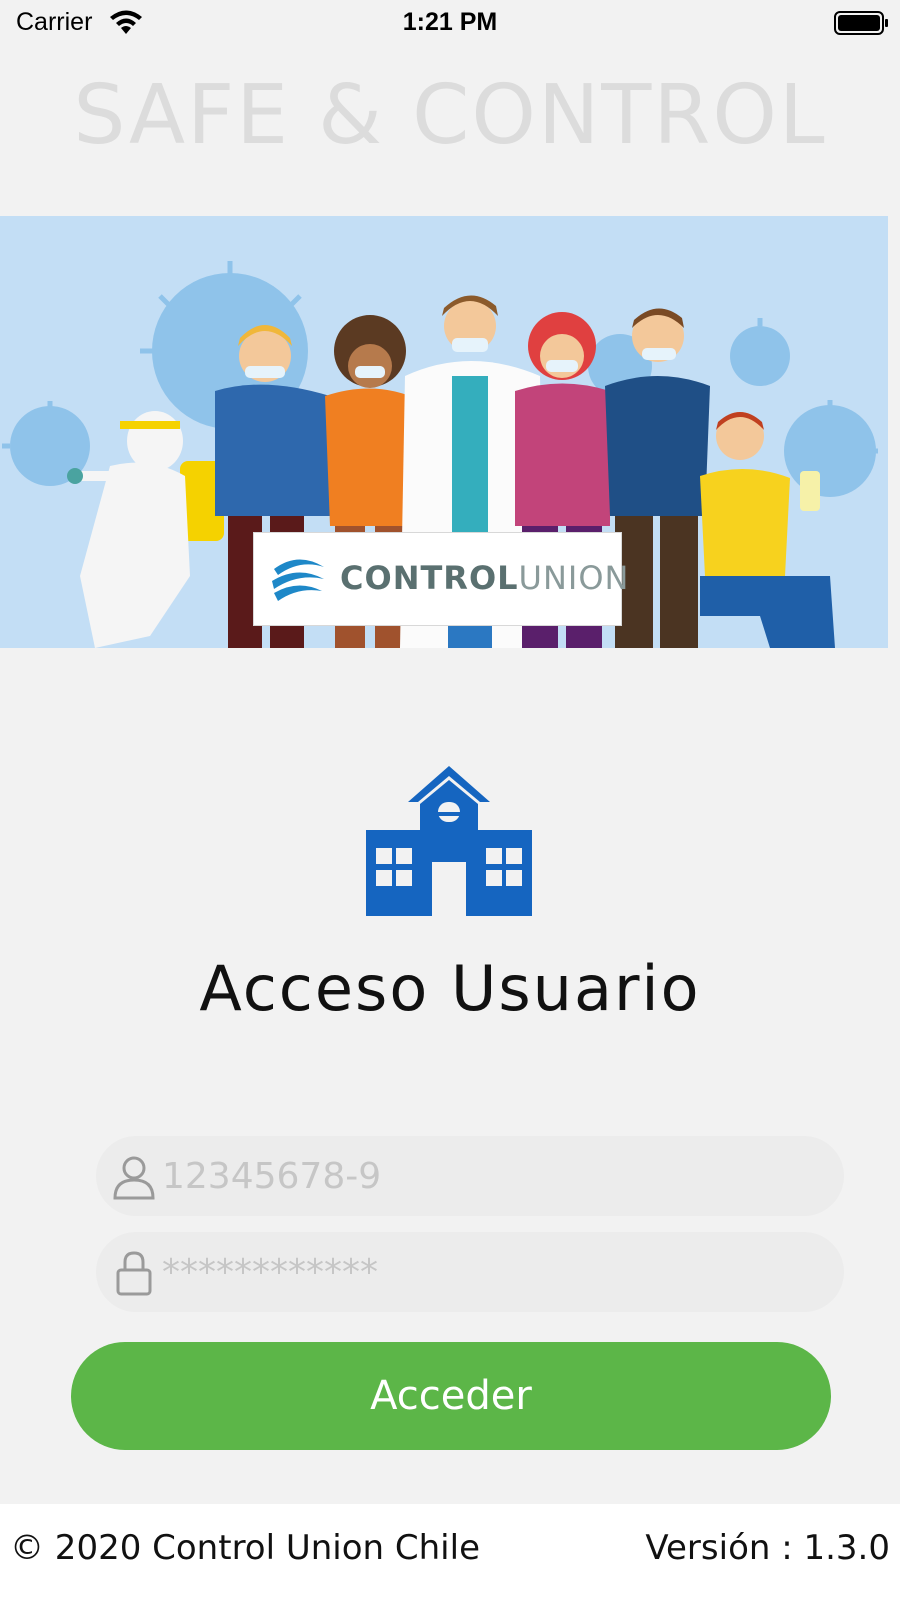  I want to click on login-heading: Acceso Usuario, so click(450, 988).